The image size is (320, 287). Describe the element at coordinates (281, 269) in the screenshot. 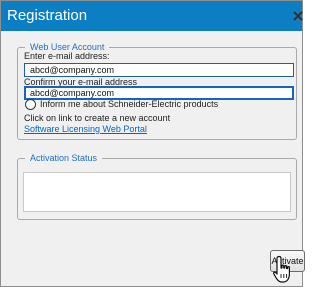

I see `hand-pointer-cursor-icon` at that location.